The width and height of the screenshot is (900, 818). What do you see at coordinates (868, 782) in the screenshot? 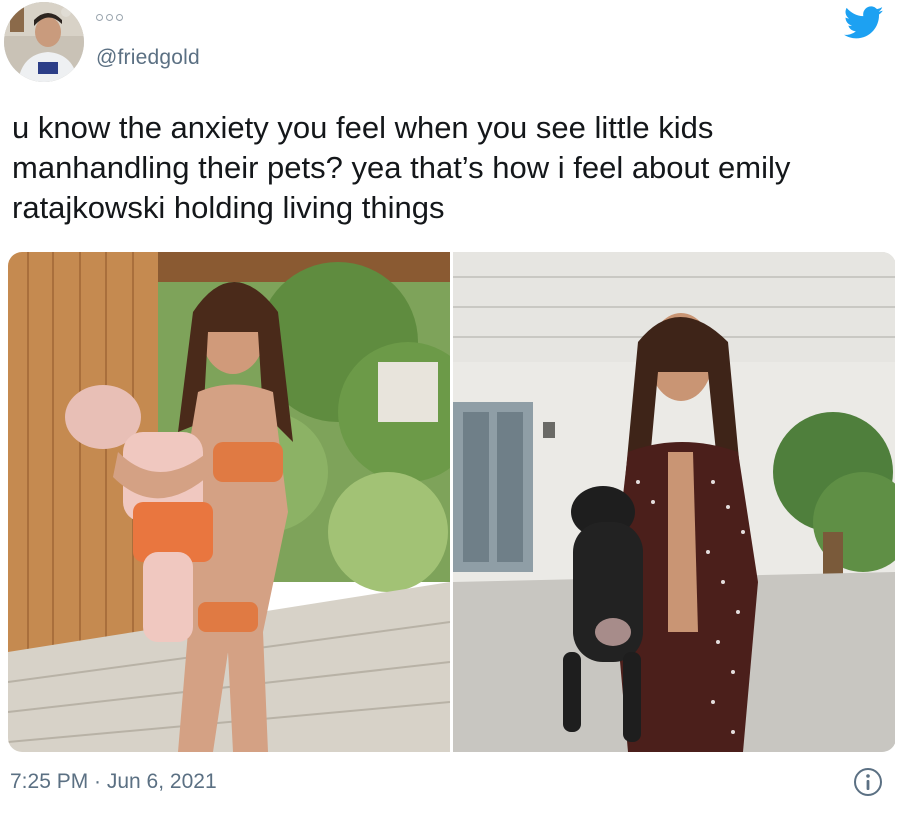
I see `info-icon` at bounding box center [868, 782].